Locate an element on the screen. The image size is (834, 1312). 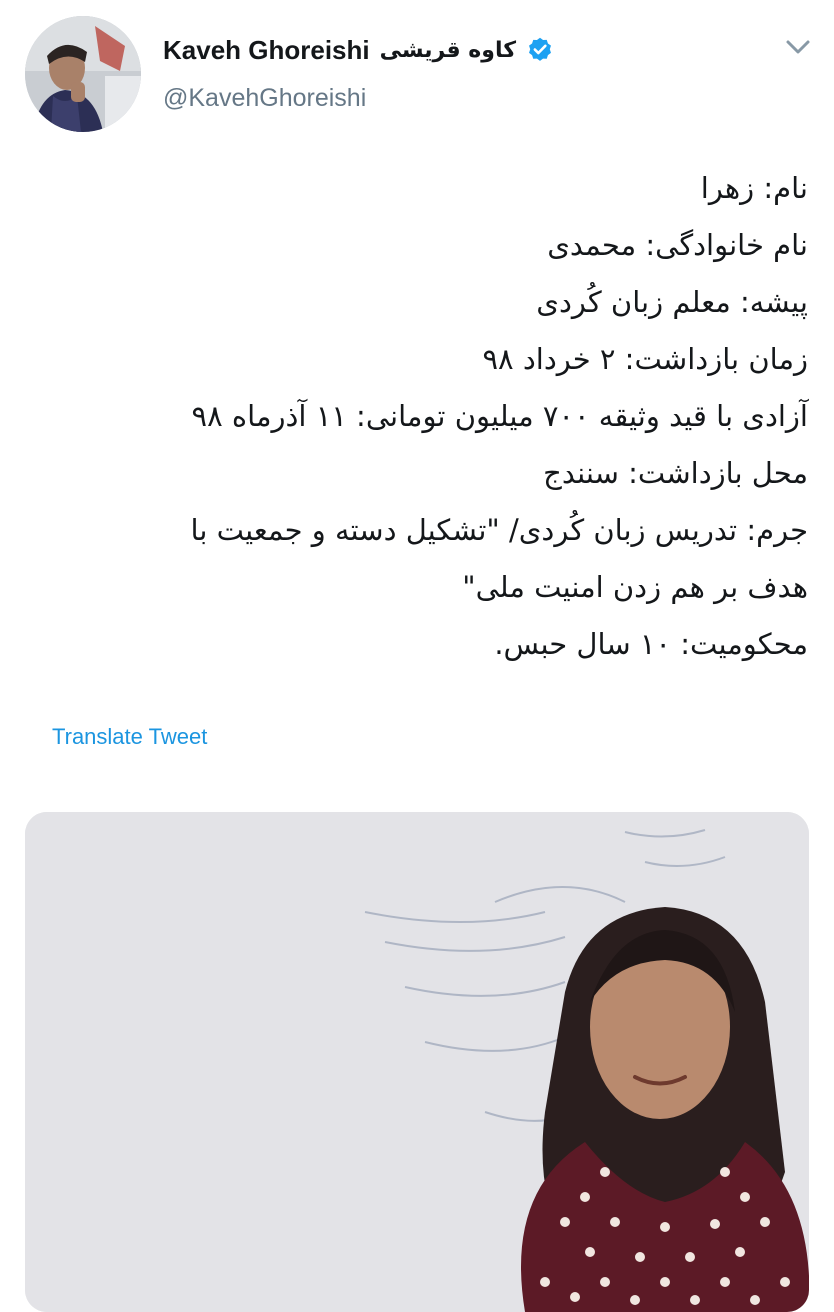
chevron-down-icon is located at coordinates (798, 47).